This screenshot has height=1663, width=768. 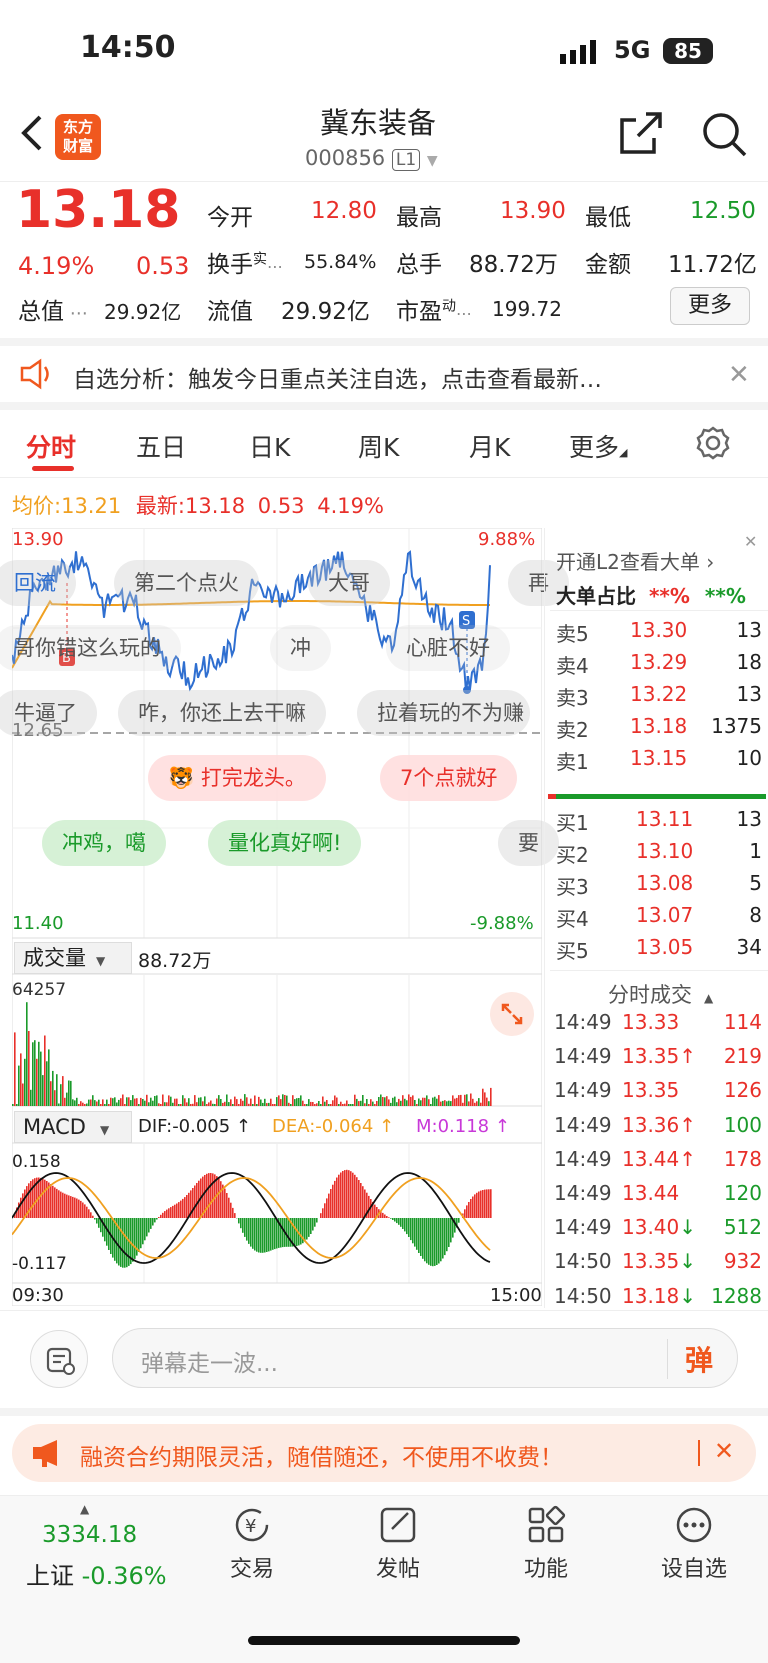 What do you see at coordinates (659, 1056) in the screenshot?
I see `trade-price: 13.35↑` at bounding box center [659, 1056].